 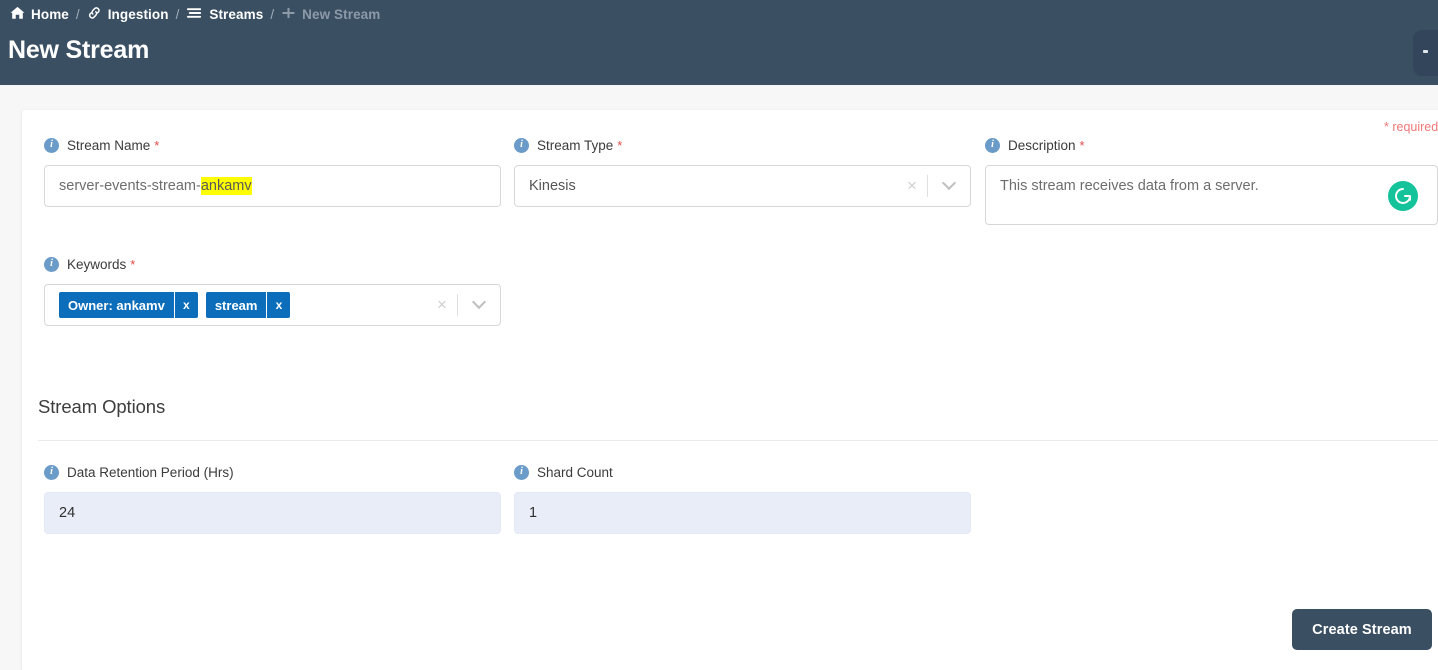 I want to click on list-icon, so click(x=194, y=14).